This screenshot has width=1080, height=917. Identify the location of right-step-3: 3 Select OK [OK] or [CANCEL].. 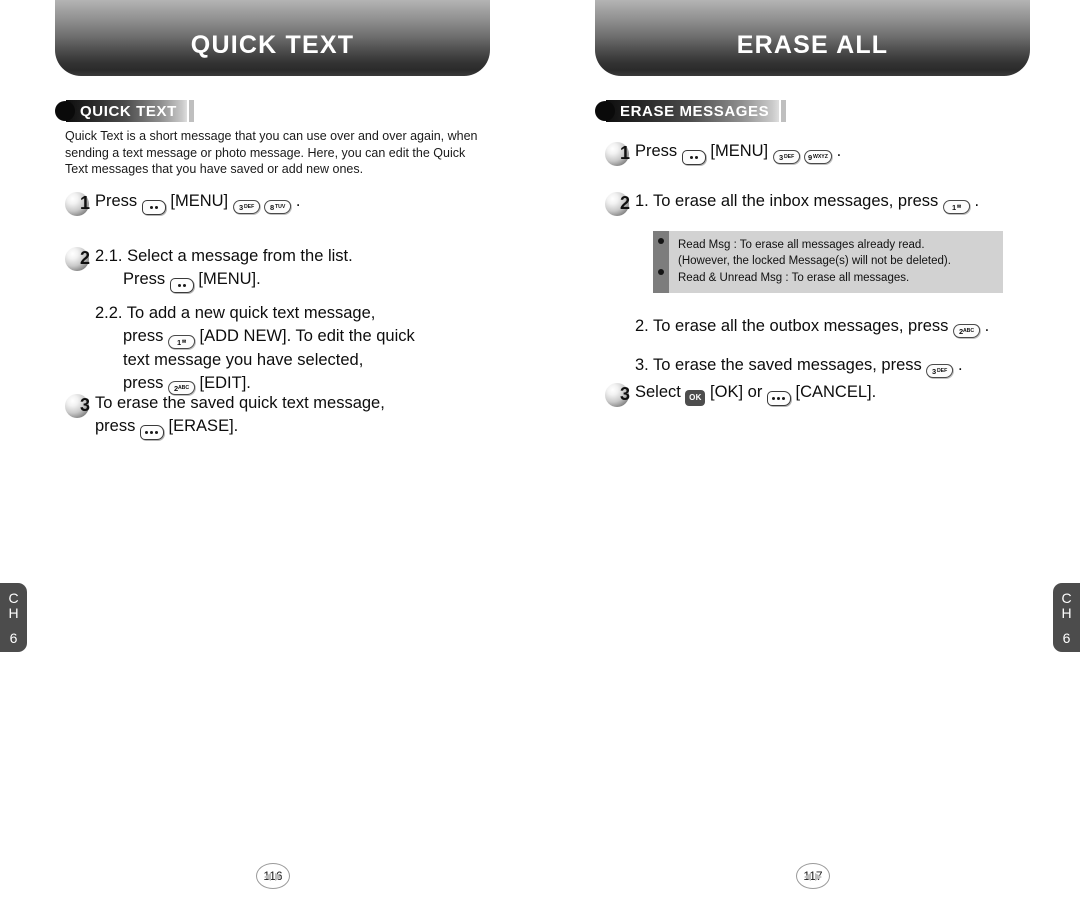
(740, 394).